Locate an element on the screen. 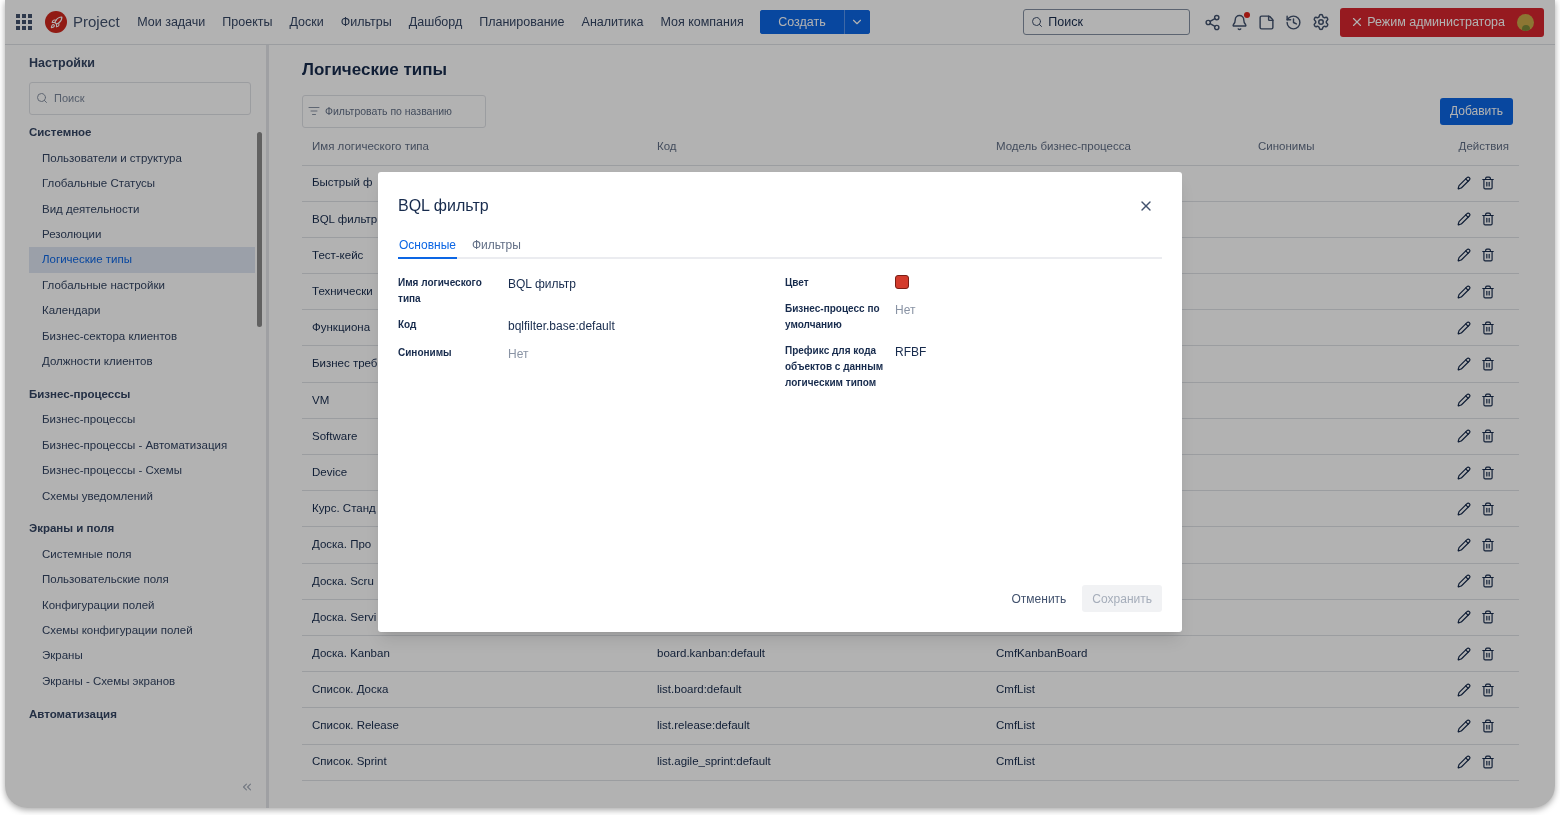  sidebar-item: Экраны - Схемы экранов is located at coordinates (142, 681).